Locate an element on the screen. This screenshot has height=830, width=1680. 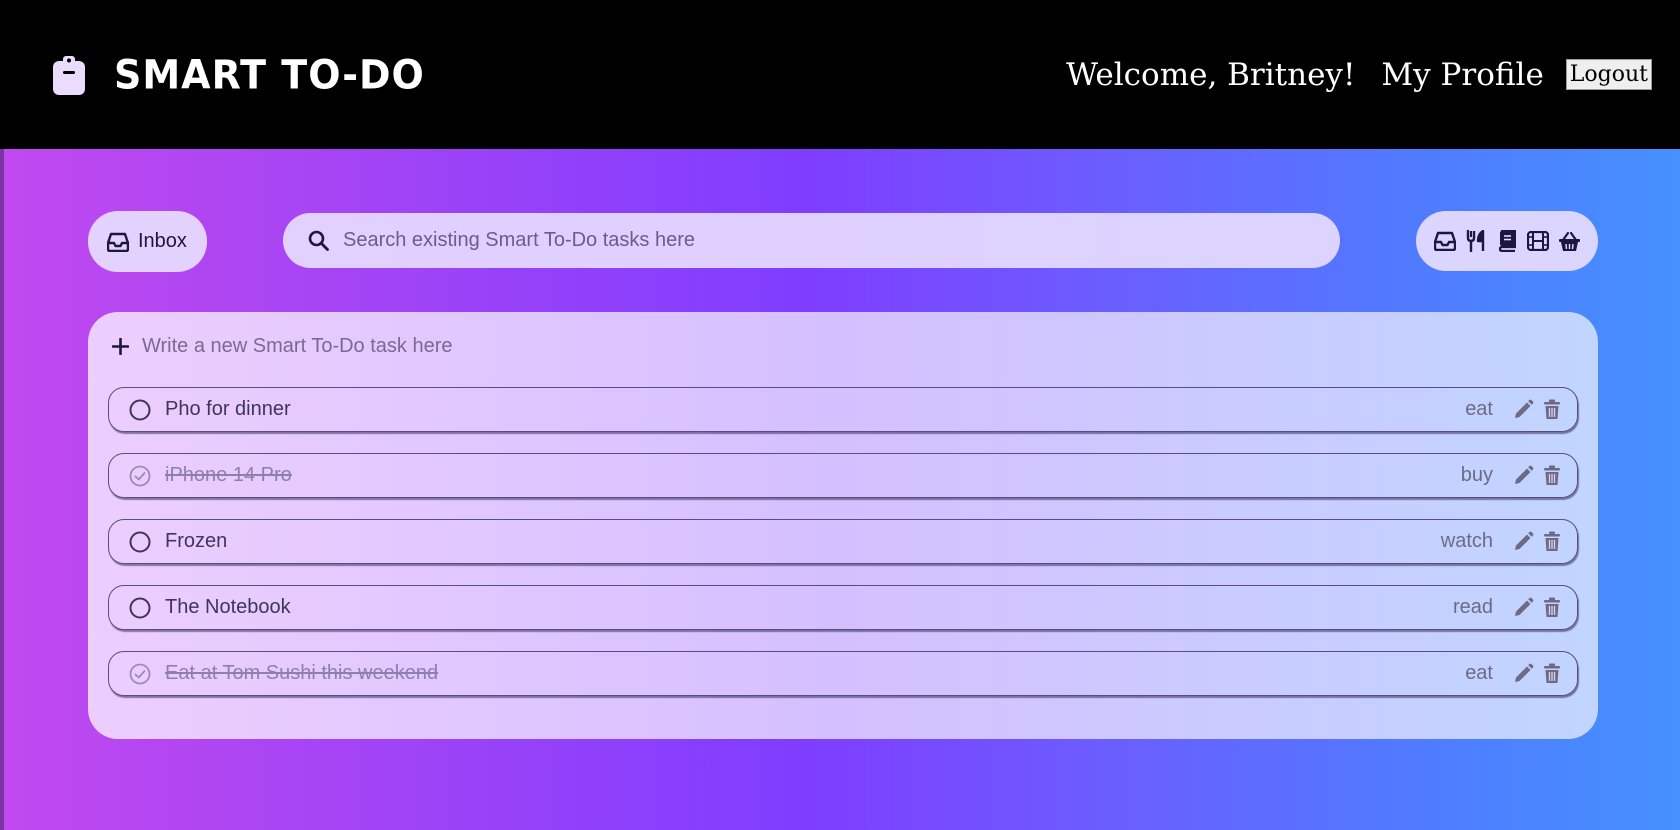
plus-icon is located at coordinates (120, 346).